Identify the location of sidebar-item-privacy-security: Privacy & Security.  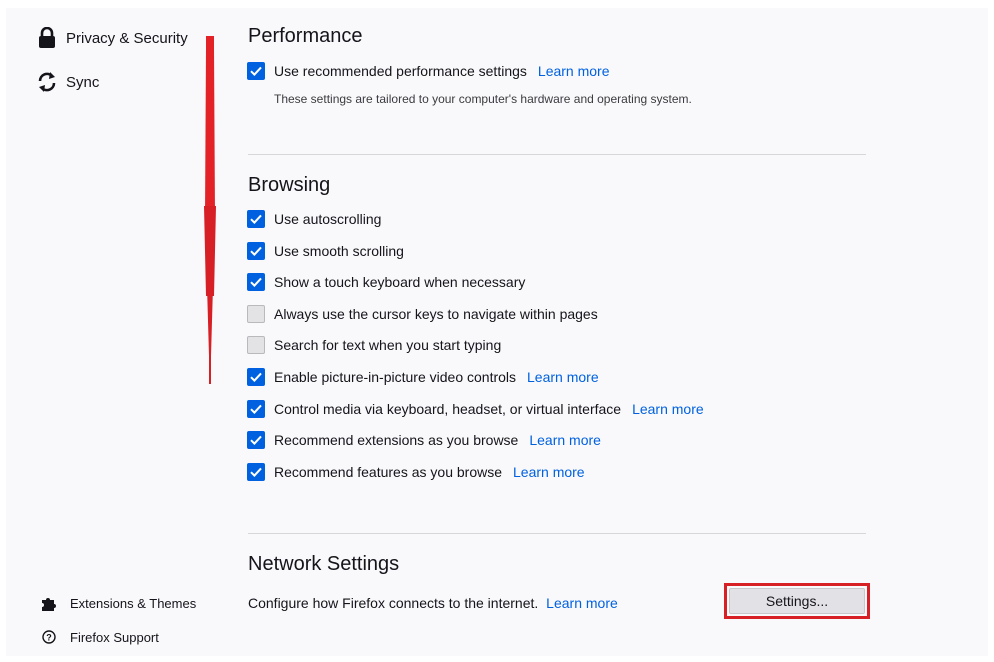
(112, 38).